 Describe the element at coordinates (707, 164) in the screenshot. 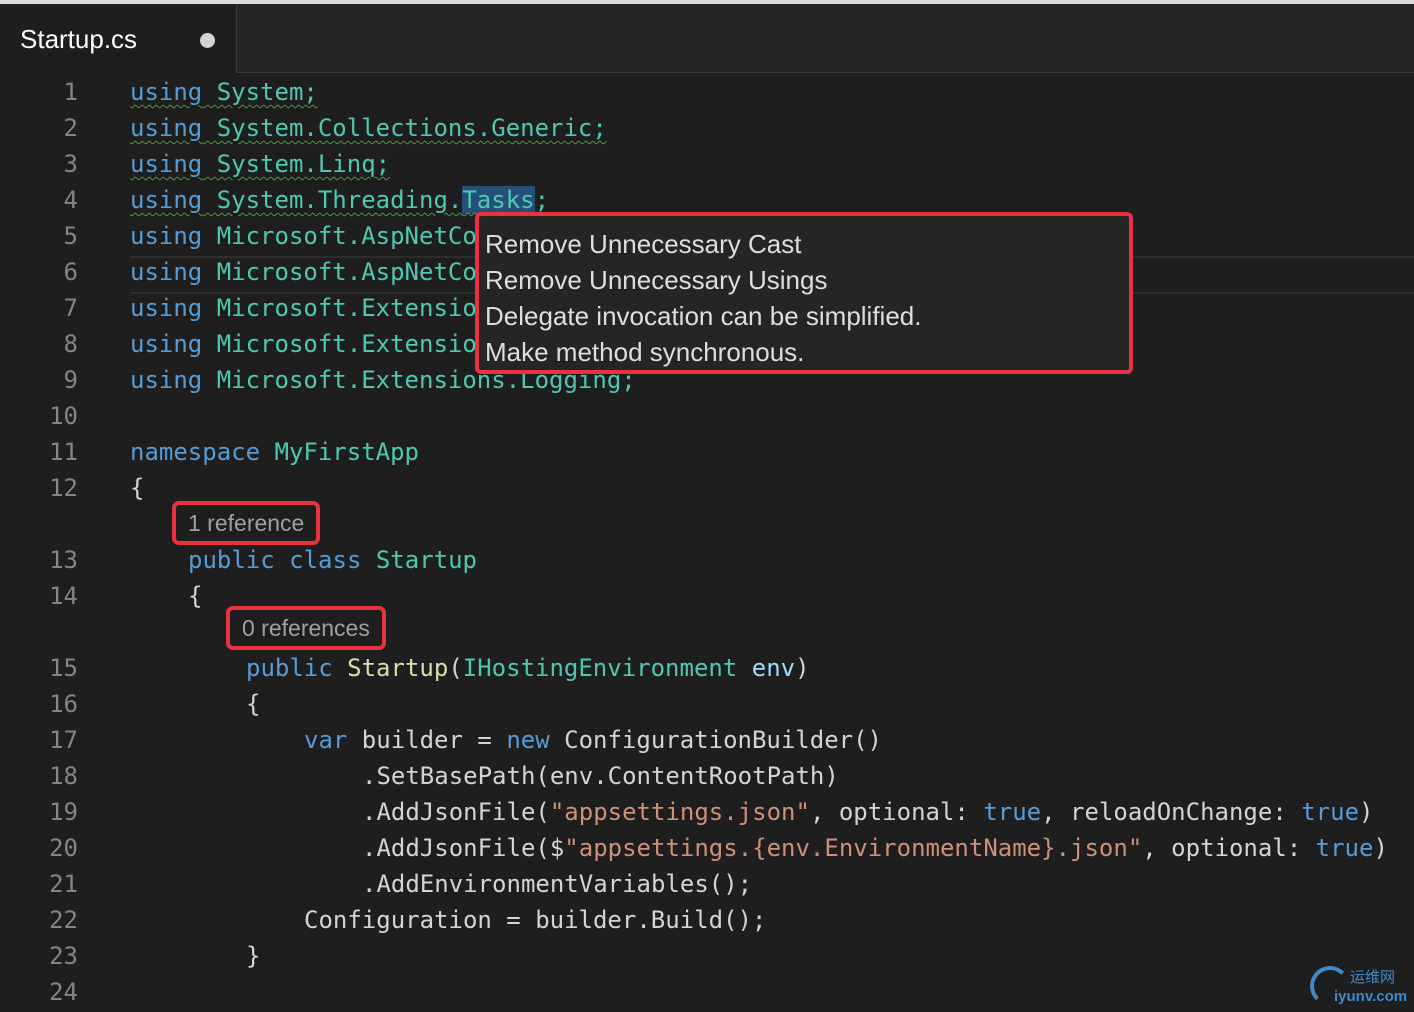

I see `code-line: 3 using System.Linq;` at that location.